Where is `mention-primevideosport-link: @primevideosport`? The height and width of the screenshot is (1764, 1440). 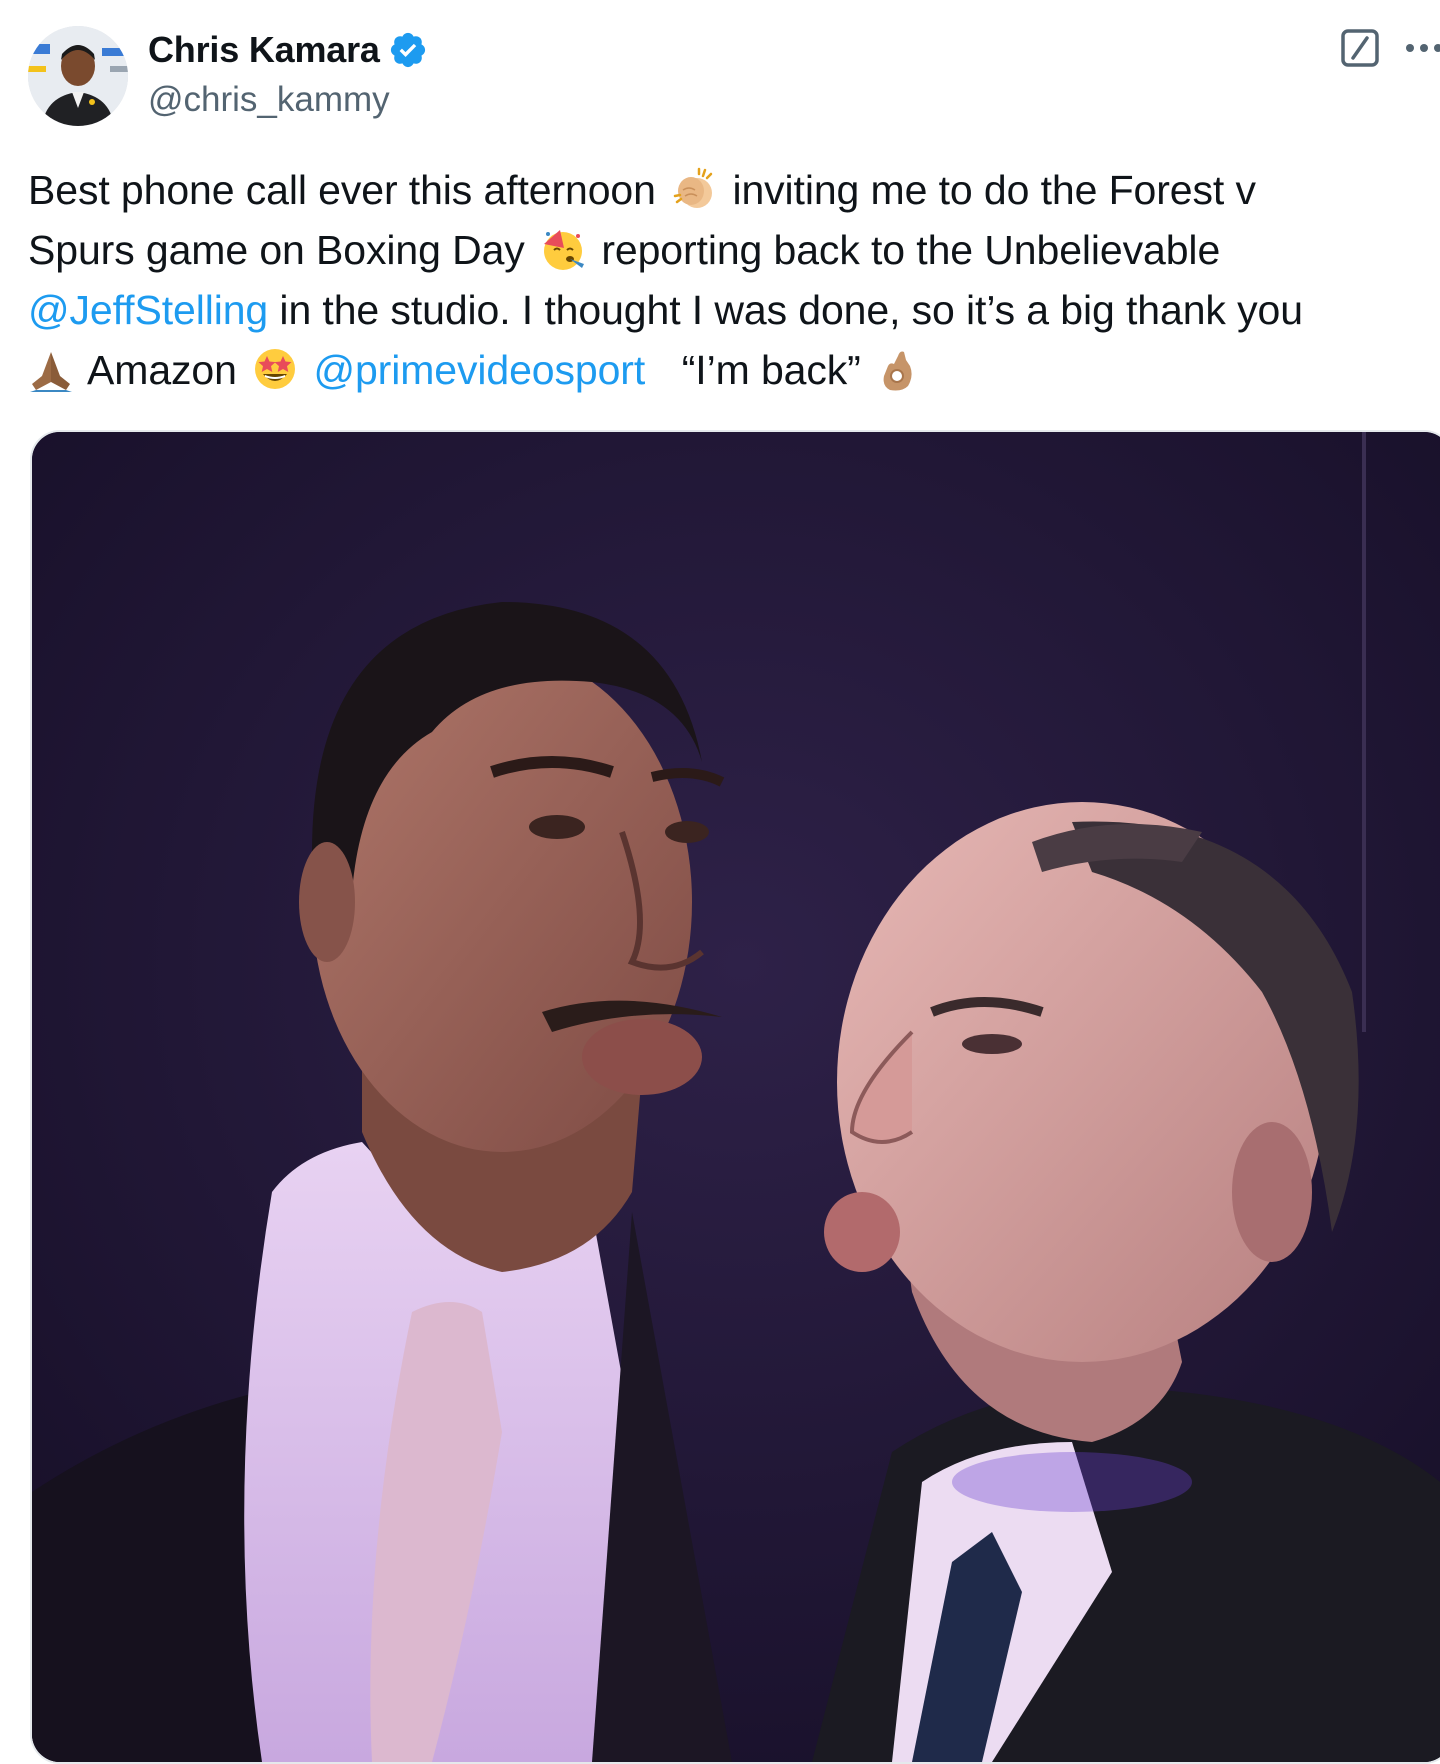
mention-primevideosport-link: @primevideosport is located at coordinates (479, 370).